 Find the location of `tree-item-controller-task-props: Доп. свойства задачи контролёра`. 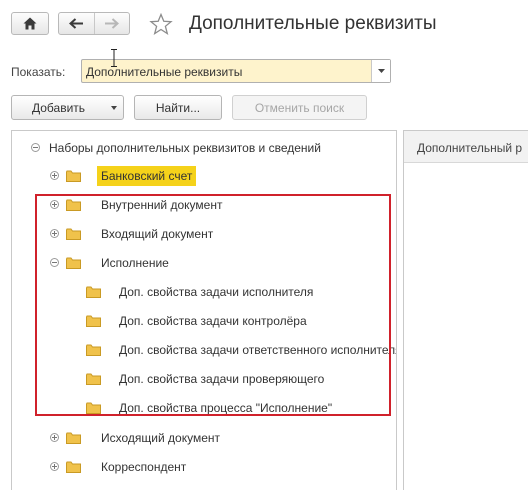

tree-item-controller-task-props: Доп. свойства задачи контролёра is located at coordinates (204, 321).